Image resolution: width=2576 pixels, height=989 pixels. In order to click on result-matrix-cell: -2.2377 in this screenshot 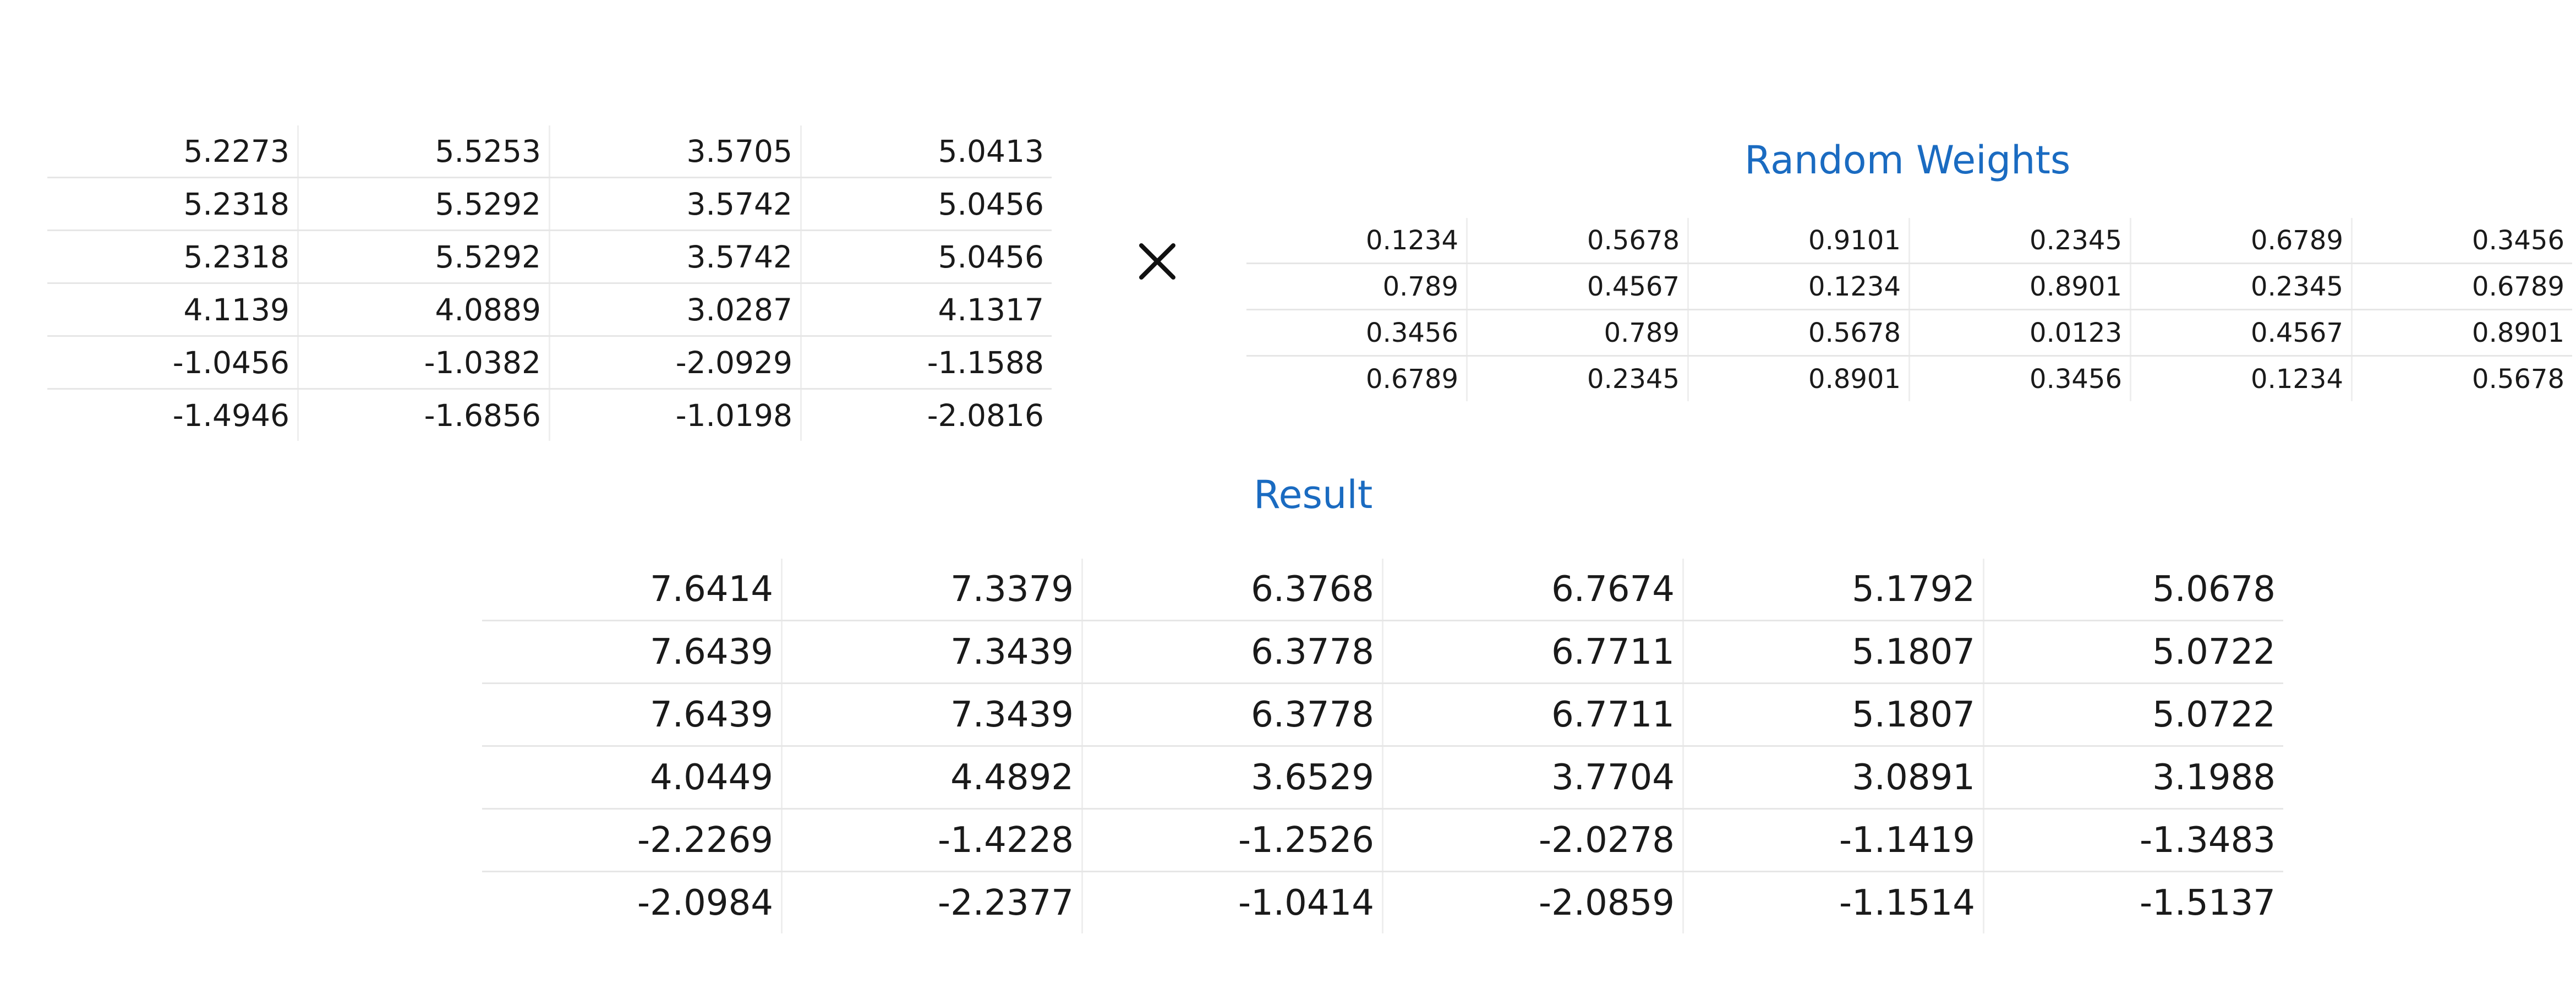, I will do `click(932, 902)`.